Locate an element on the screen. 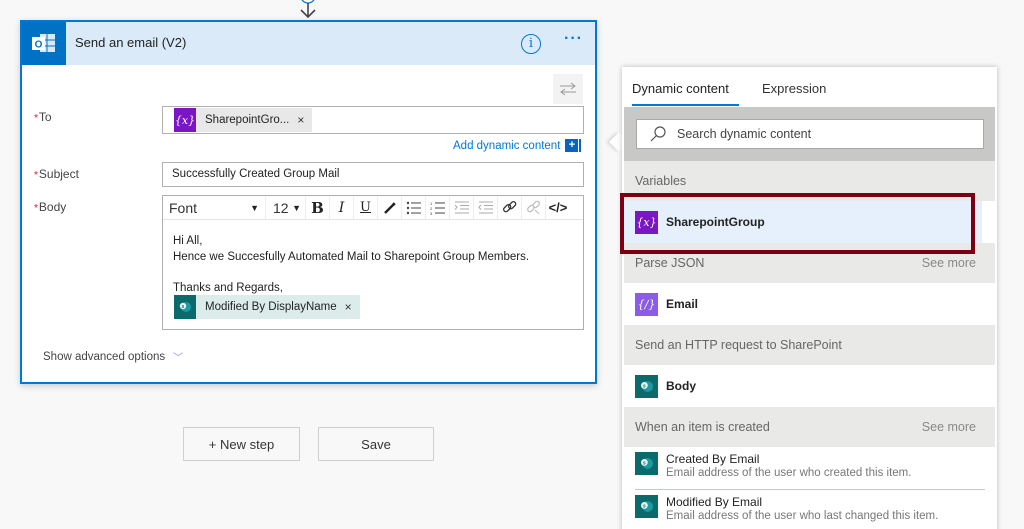  parse-json-icon: {/} is located at coordinates (646, 304).